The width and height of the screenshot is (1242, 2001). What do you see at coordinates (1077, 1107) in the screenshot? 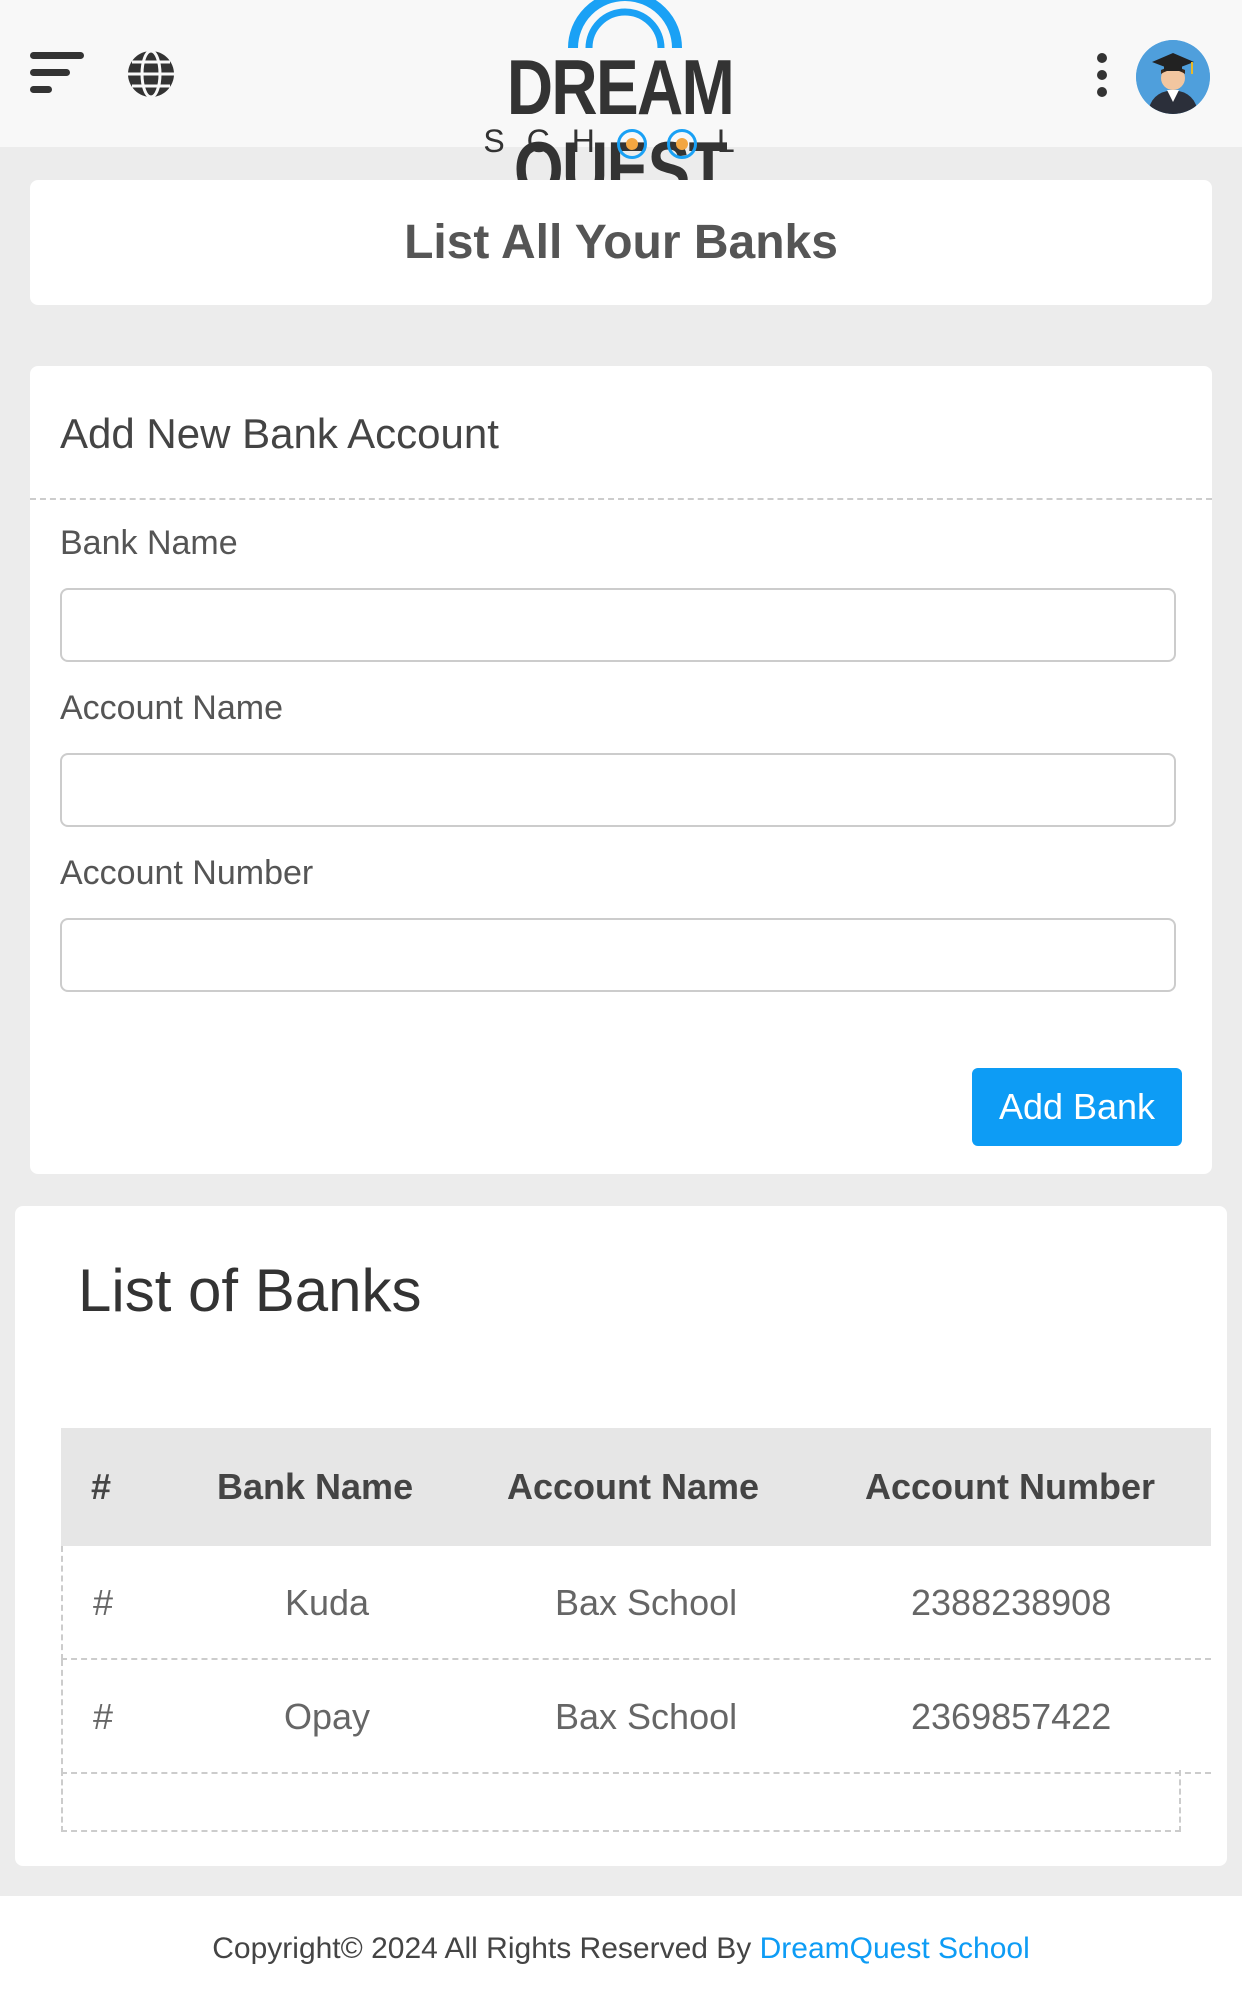
I see `add-bank-button: Add Bank` at bounding box center [1077, 1107].